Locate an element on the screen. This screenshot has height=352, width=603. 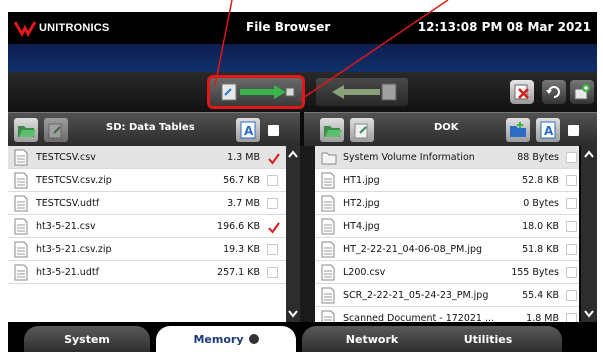
list-item: Scanned Document - 172021 ... 1.8 MB is located at coordinates (447, 314).